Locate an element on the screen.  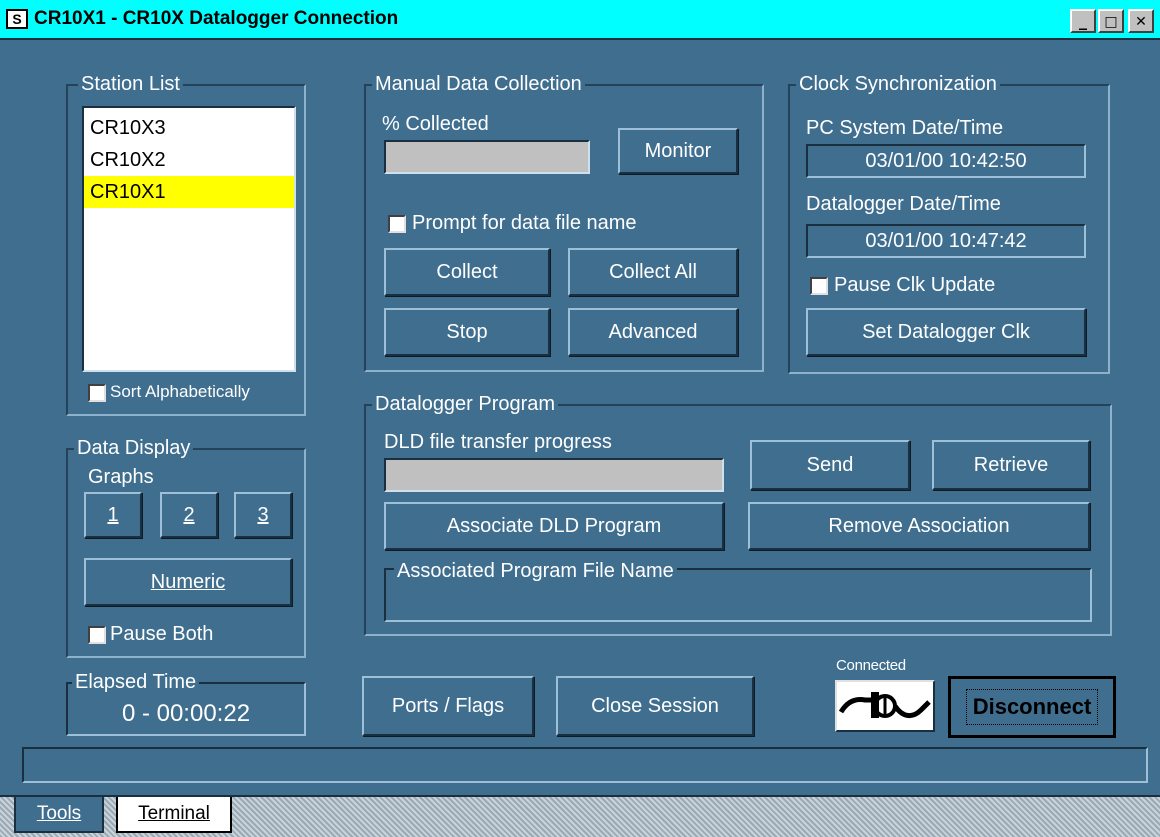
clock-sync-label: Clock Synchronization is located at coordinates (898, 84).